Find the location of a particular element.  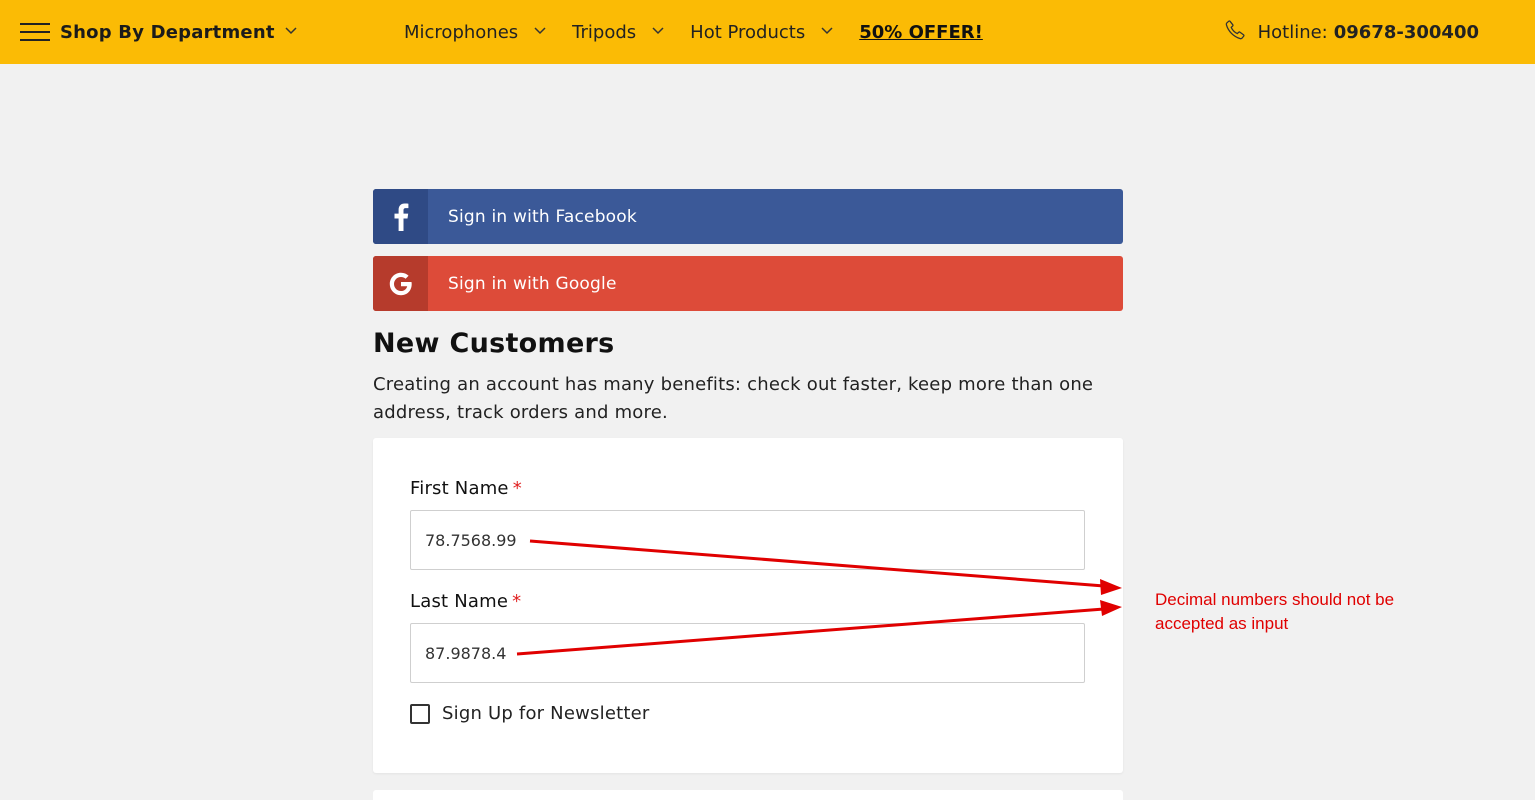

department-label: Shop By Department is located at coordinates (167, 32).